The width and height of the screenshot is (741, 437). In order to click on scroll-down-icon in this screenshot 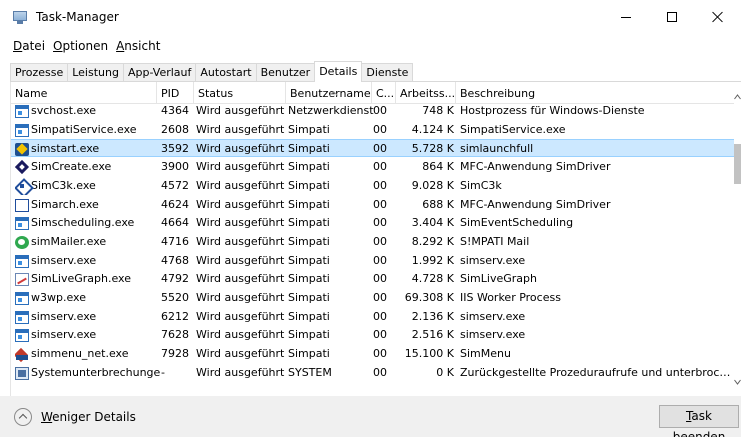, I will do `click(737, 382)`.